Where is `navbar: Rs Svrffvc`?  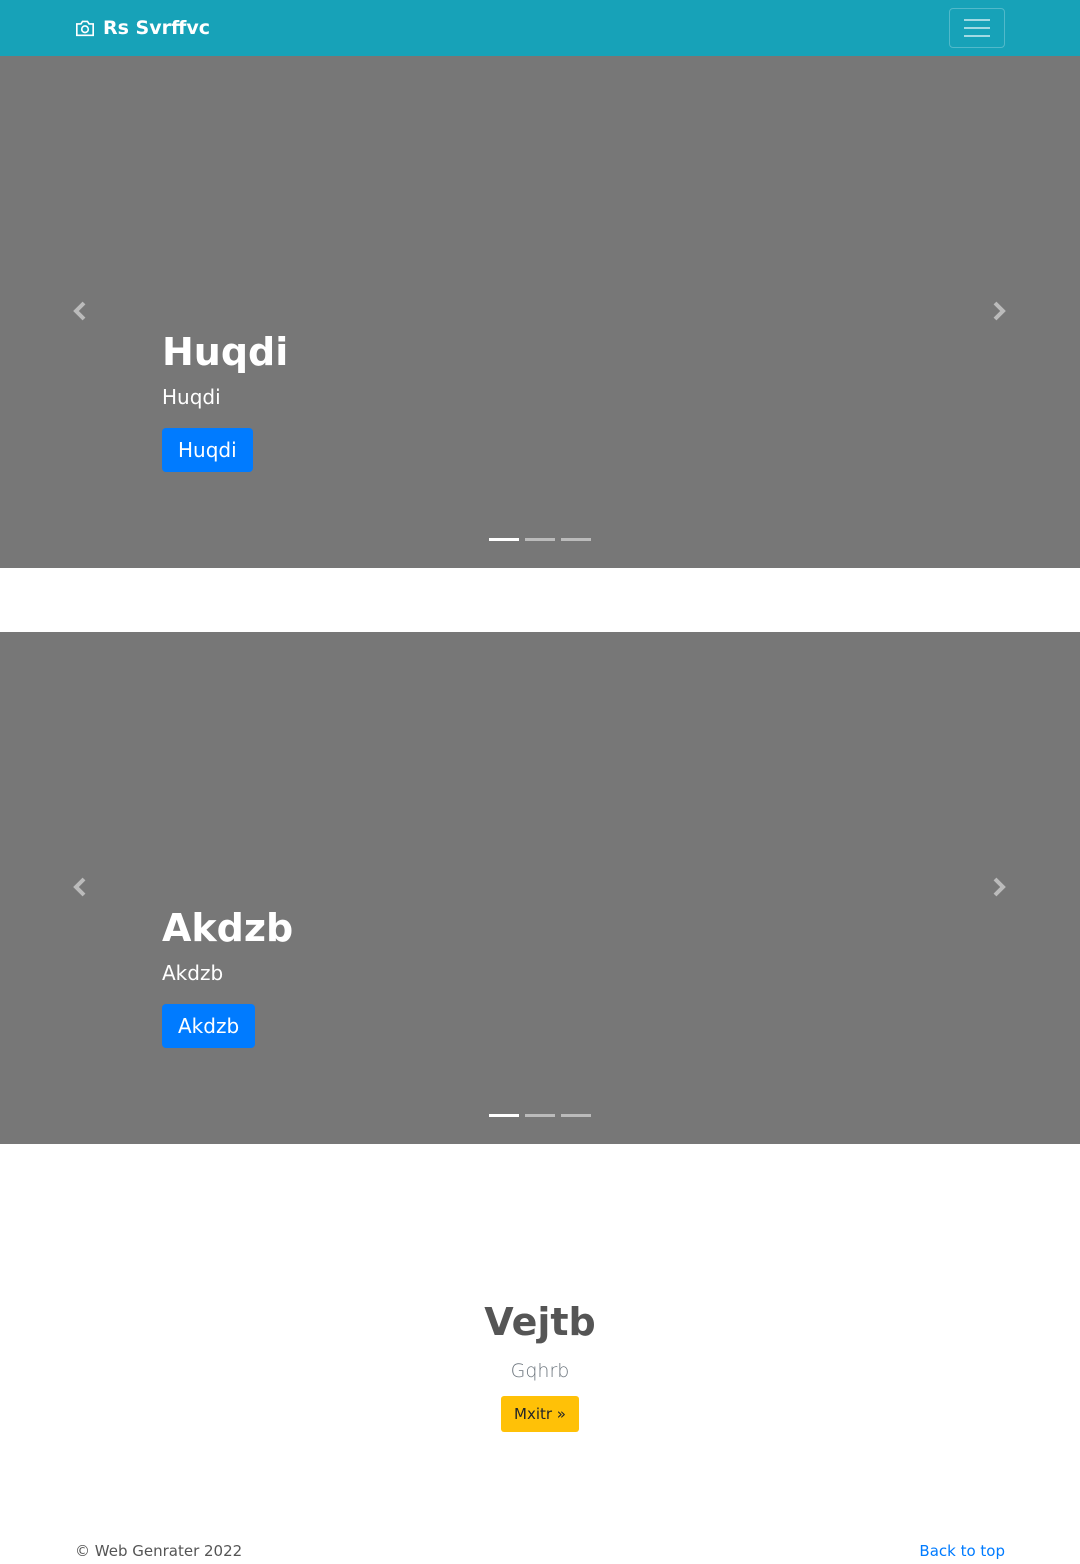
navbar: Rs Svrffvc is located at coordinates (540, 28).